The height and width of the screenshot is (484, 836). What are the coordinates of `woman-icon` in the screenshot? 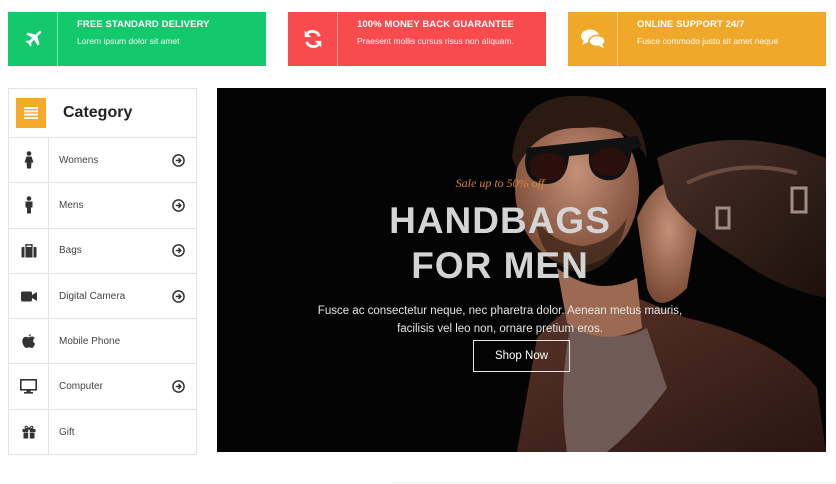 It's located at (29, 160).